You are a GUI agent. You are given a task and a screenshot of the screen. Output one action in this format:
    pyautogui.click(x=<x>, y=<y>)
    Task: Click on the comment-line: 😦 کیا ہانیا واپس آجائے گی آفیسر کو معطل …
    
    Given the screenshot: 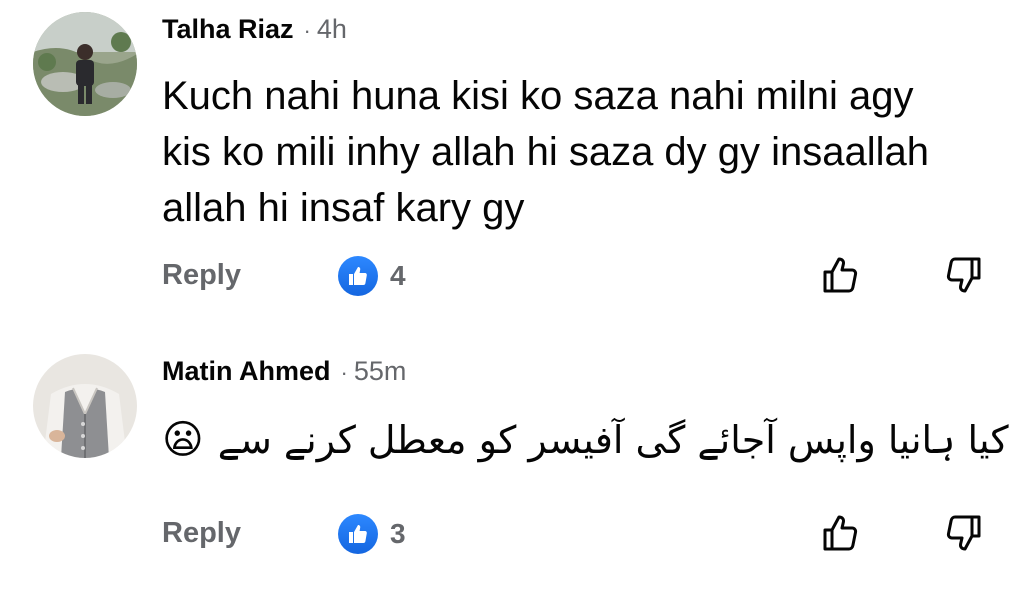 What is the action you would take?
    pyautogui.click(x=585, y=440)
    